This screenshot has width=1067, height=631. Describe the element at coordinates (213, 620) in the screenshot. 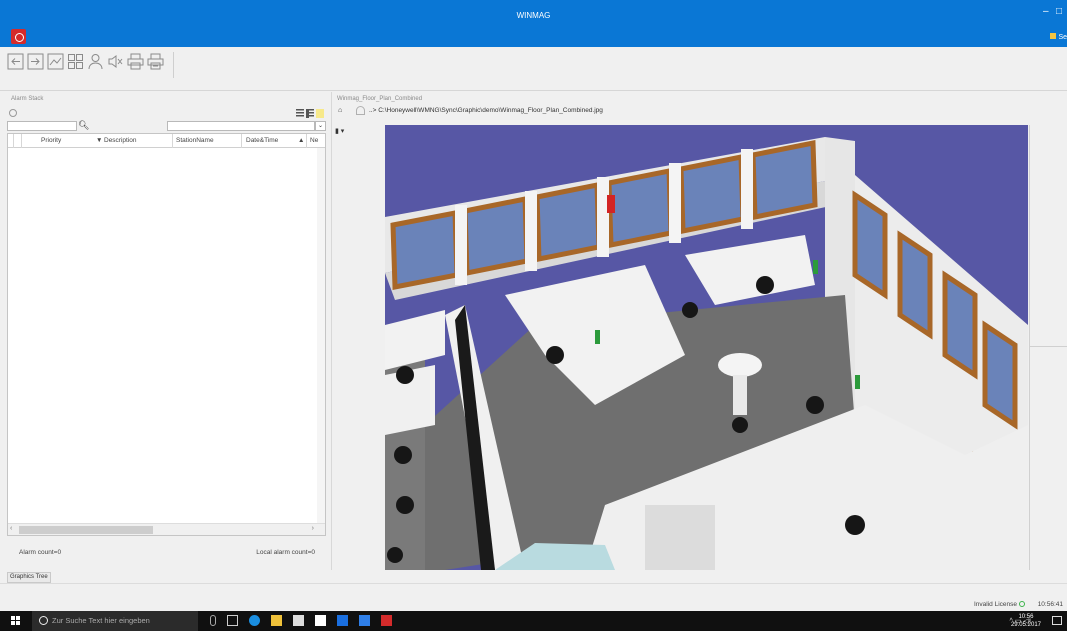

I see `microphone-icon` at that location.